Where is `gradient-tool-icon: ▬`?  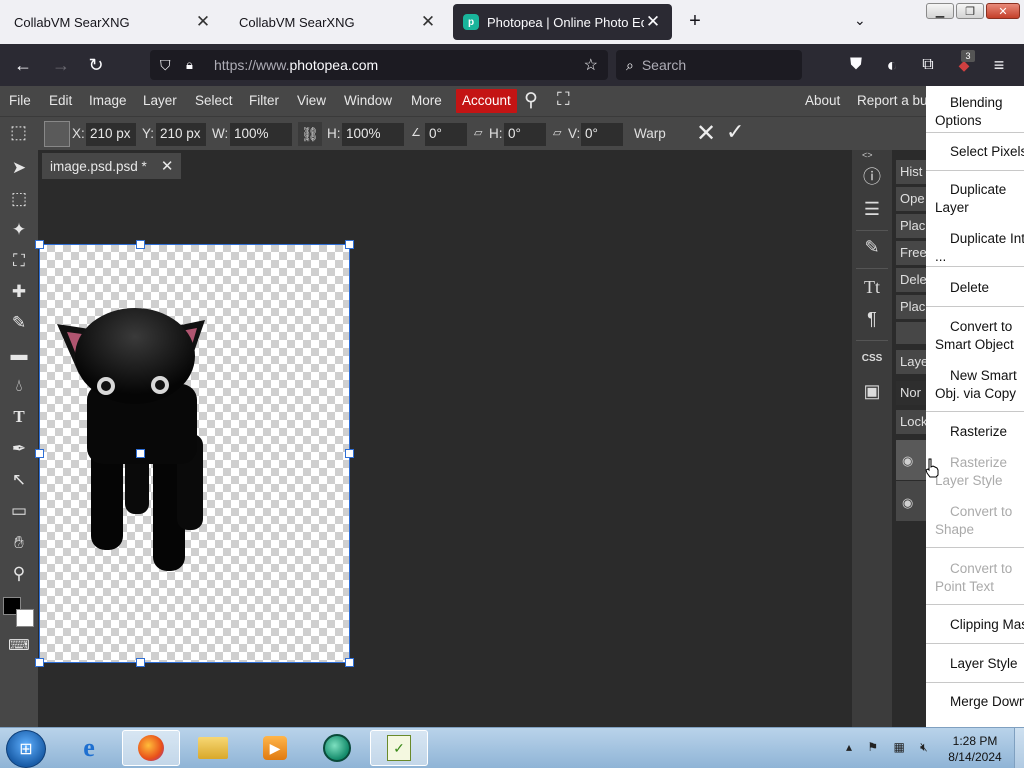 gradient-tool-icon: ▬ is located at coordinates (19, 355).